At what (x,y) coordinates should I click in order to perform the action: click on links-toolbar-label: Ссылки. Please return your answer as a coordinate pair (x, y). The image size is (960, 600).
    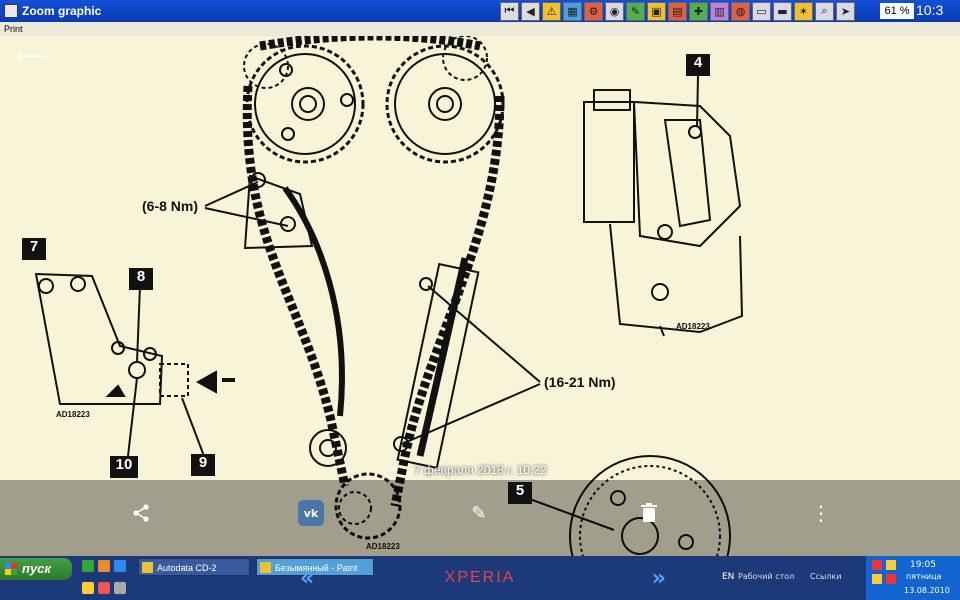
    Looking at the image, I should click on (825, 576).